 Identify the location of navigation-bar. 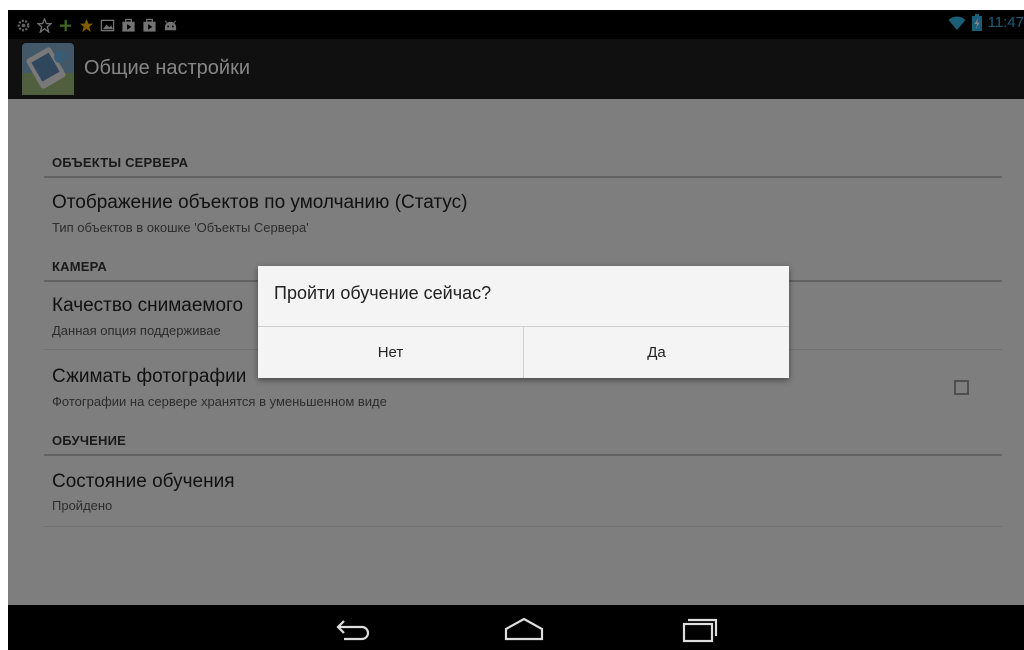
(516, 627).